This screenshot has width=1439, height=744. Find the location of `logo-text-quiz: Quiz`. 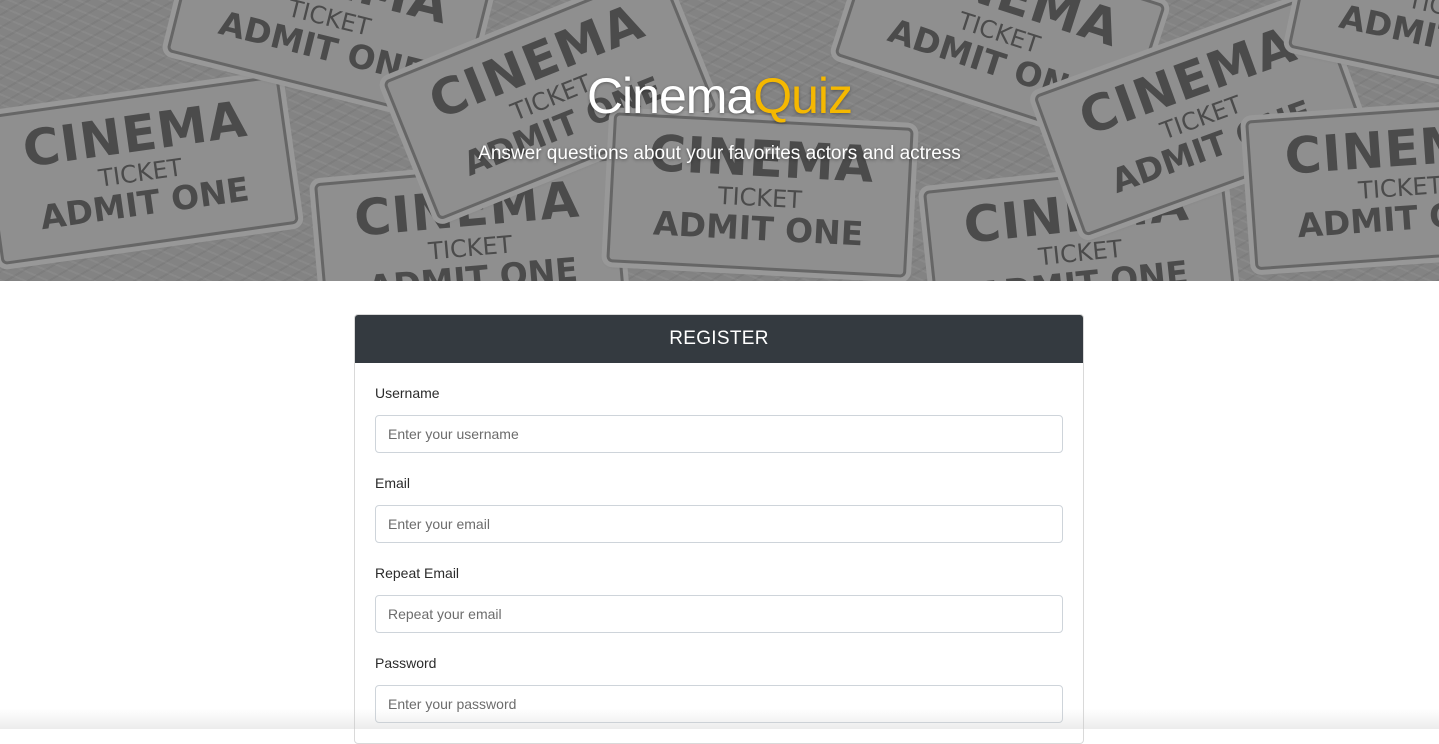

logo-text-quiz: Quiz is located at coordinates (803, 96).